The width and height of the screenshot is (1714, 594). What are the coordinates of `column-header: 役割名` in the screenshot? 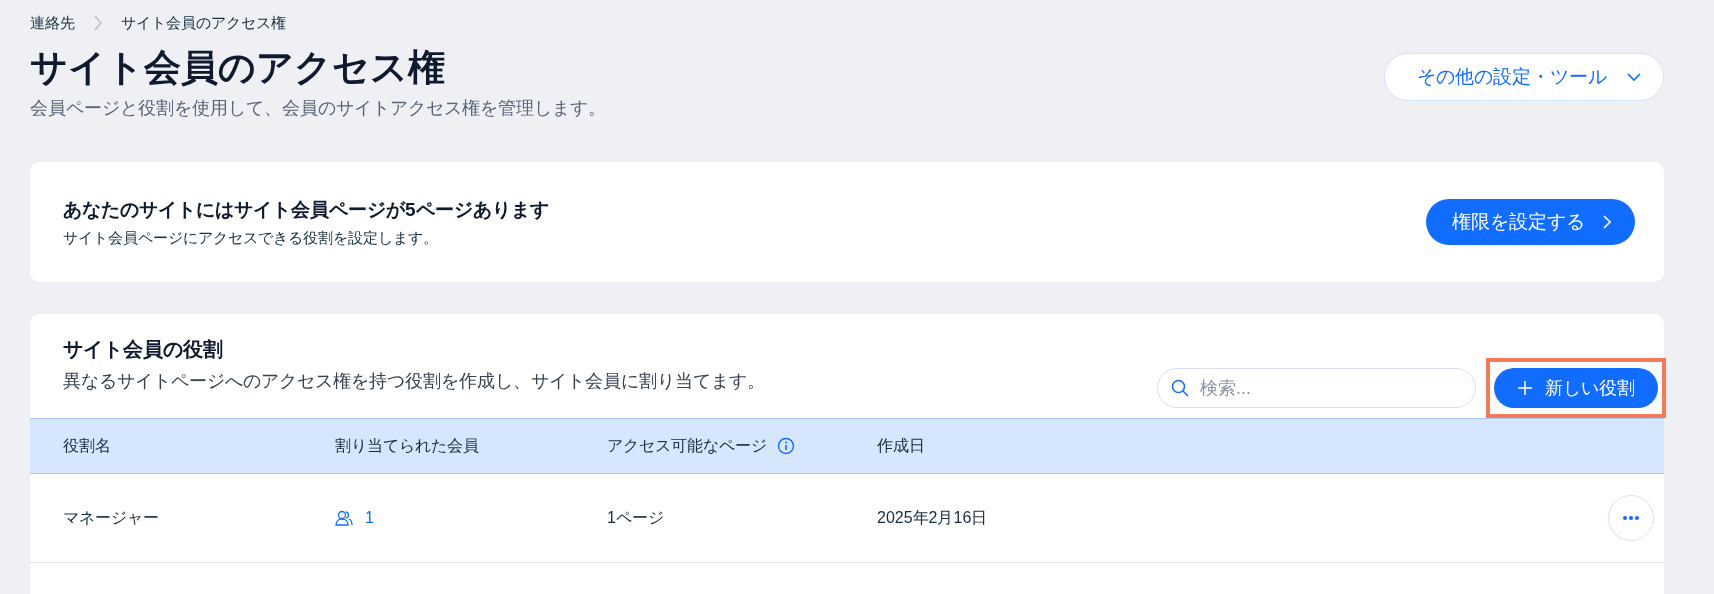 It's located at (87, 445).